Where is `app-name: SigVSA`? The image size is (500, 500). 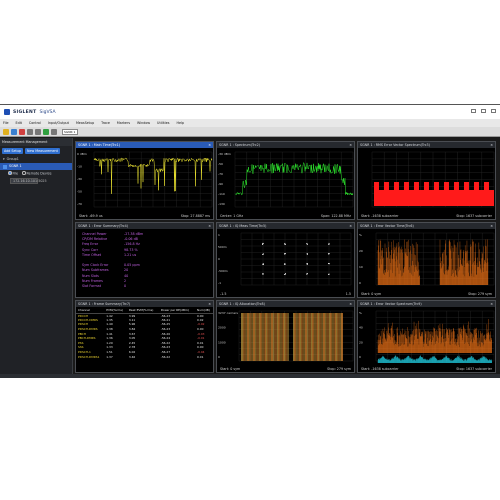 app-name: SigVSA is located at coordinates (47, 112).